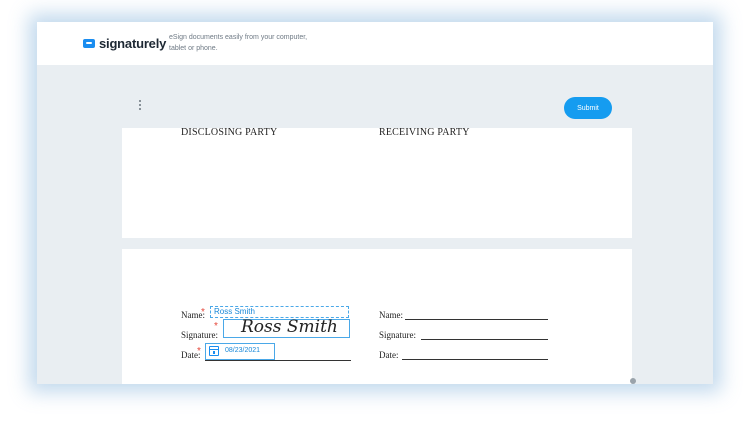 The width and height of the screenshot is (750, 428). I want to click on date-underline, so click(278, 360).